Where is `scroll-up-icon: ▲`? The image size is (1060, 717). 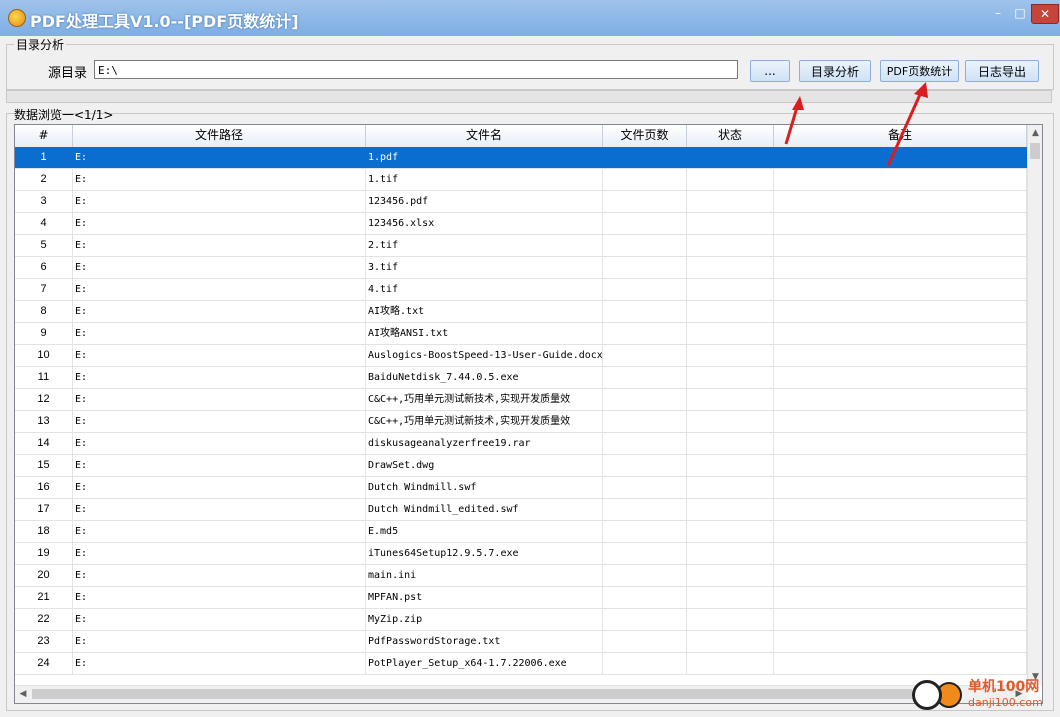 scroll-up-icon: ▲ is located at coordinates (1035, 133).